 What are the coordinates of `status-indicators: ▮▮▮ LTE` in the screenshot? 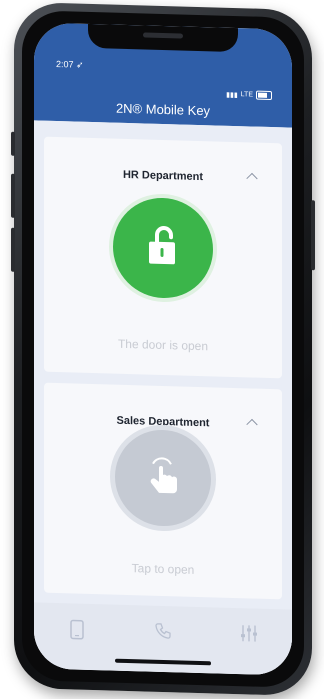 It's located at (249, 95).